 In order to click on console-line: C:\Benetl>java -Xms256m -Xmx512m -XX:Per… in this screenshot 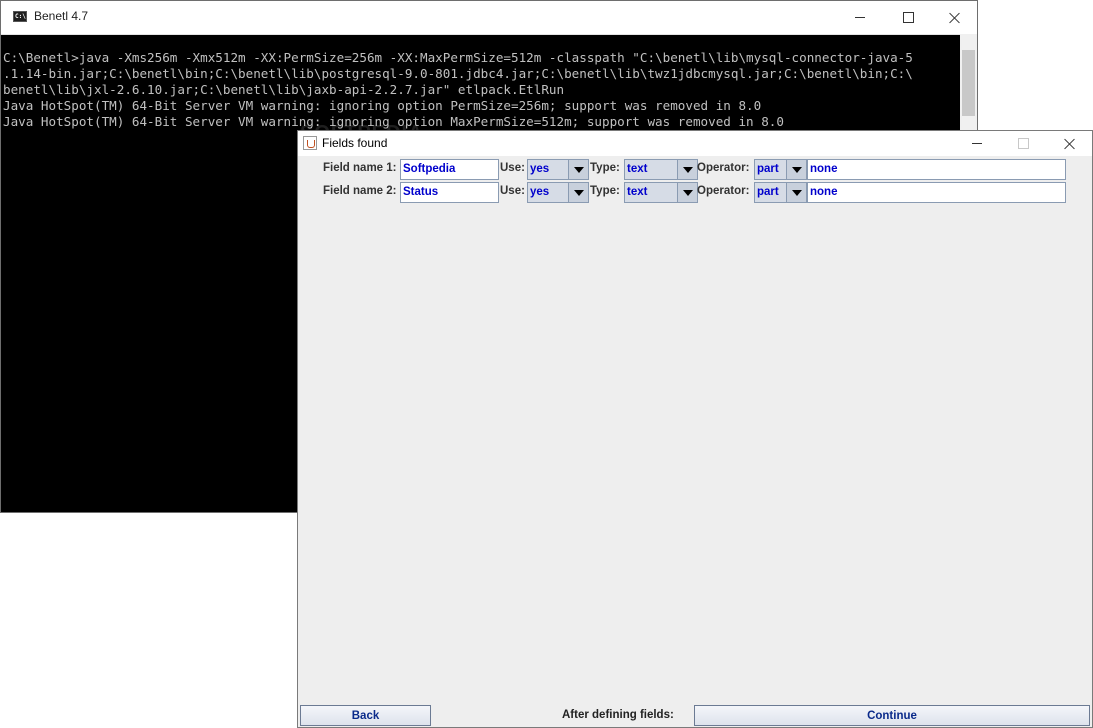, I will do `click(458, 57)`.